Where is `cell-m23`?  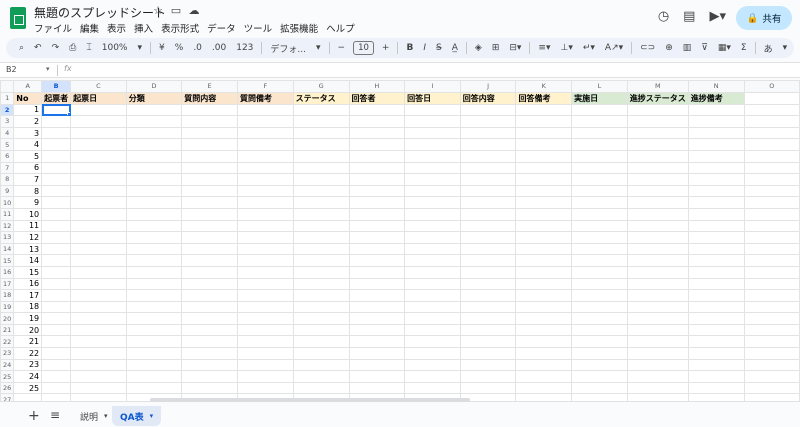
cell-m23 is located at coordinates (657, 353).